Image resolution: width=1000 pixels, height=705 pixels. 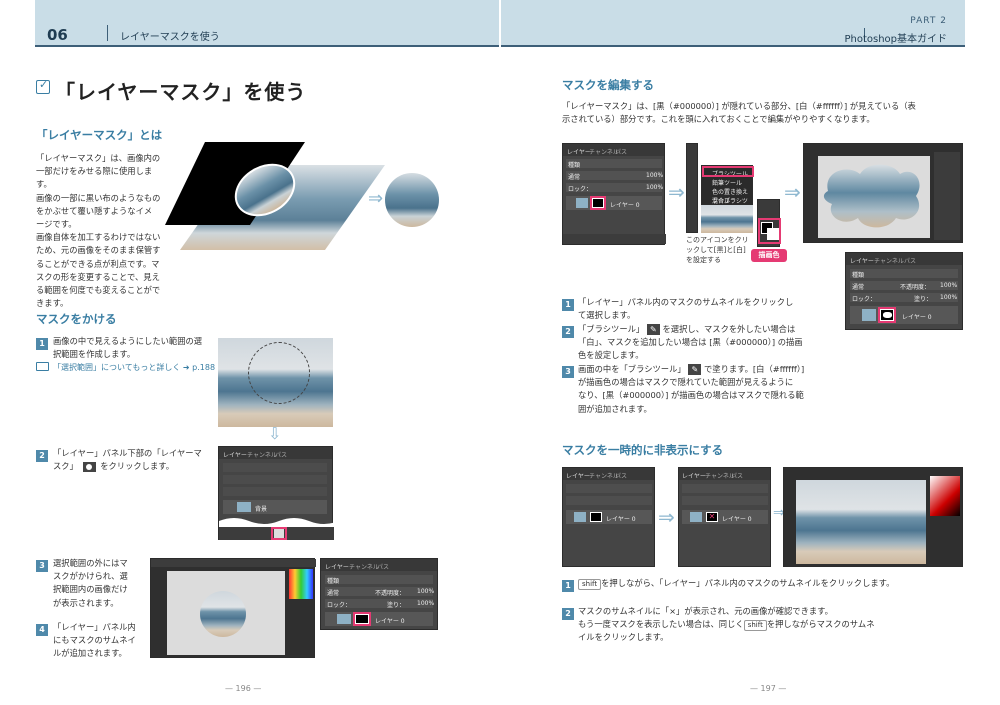 What do you see at coordinates (614, 176) in the screenshot?
I see `blend-mode: 通常 100%` at bounding box center [614, 176].